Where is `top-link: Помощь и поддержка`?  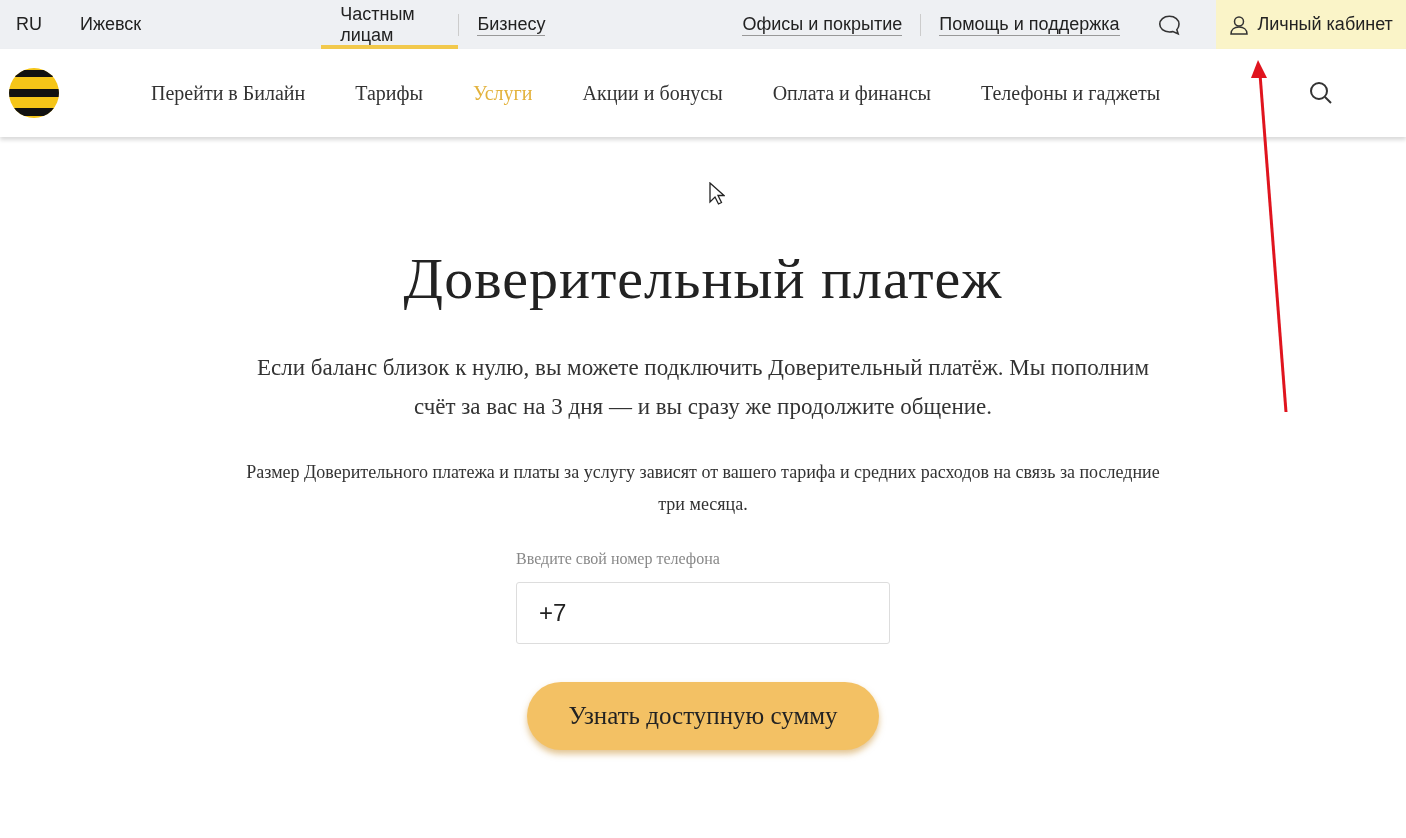 top-link: Помощь и поддержка is located at coordinates (1029, 24).